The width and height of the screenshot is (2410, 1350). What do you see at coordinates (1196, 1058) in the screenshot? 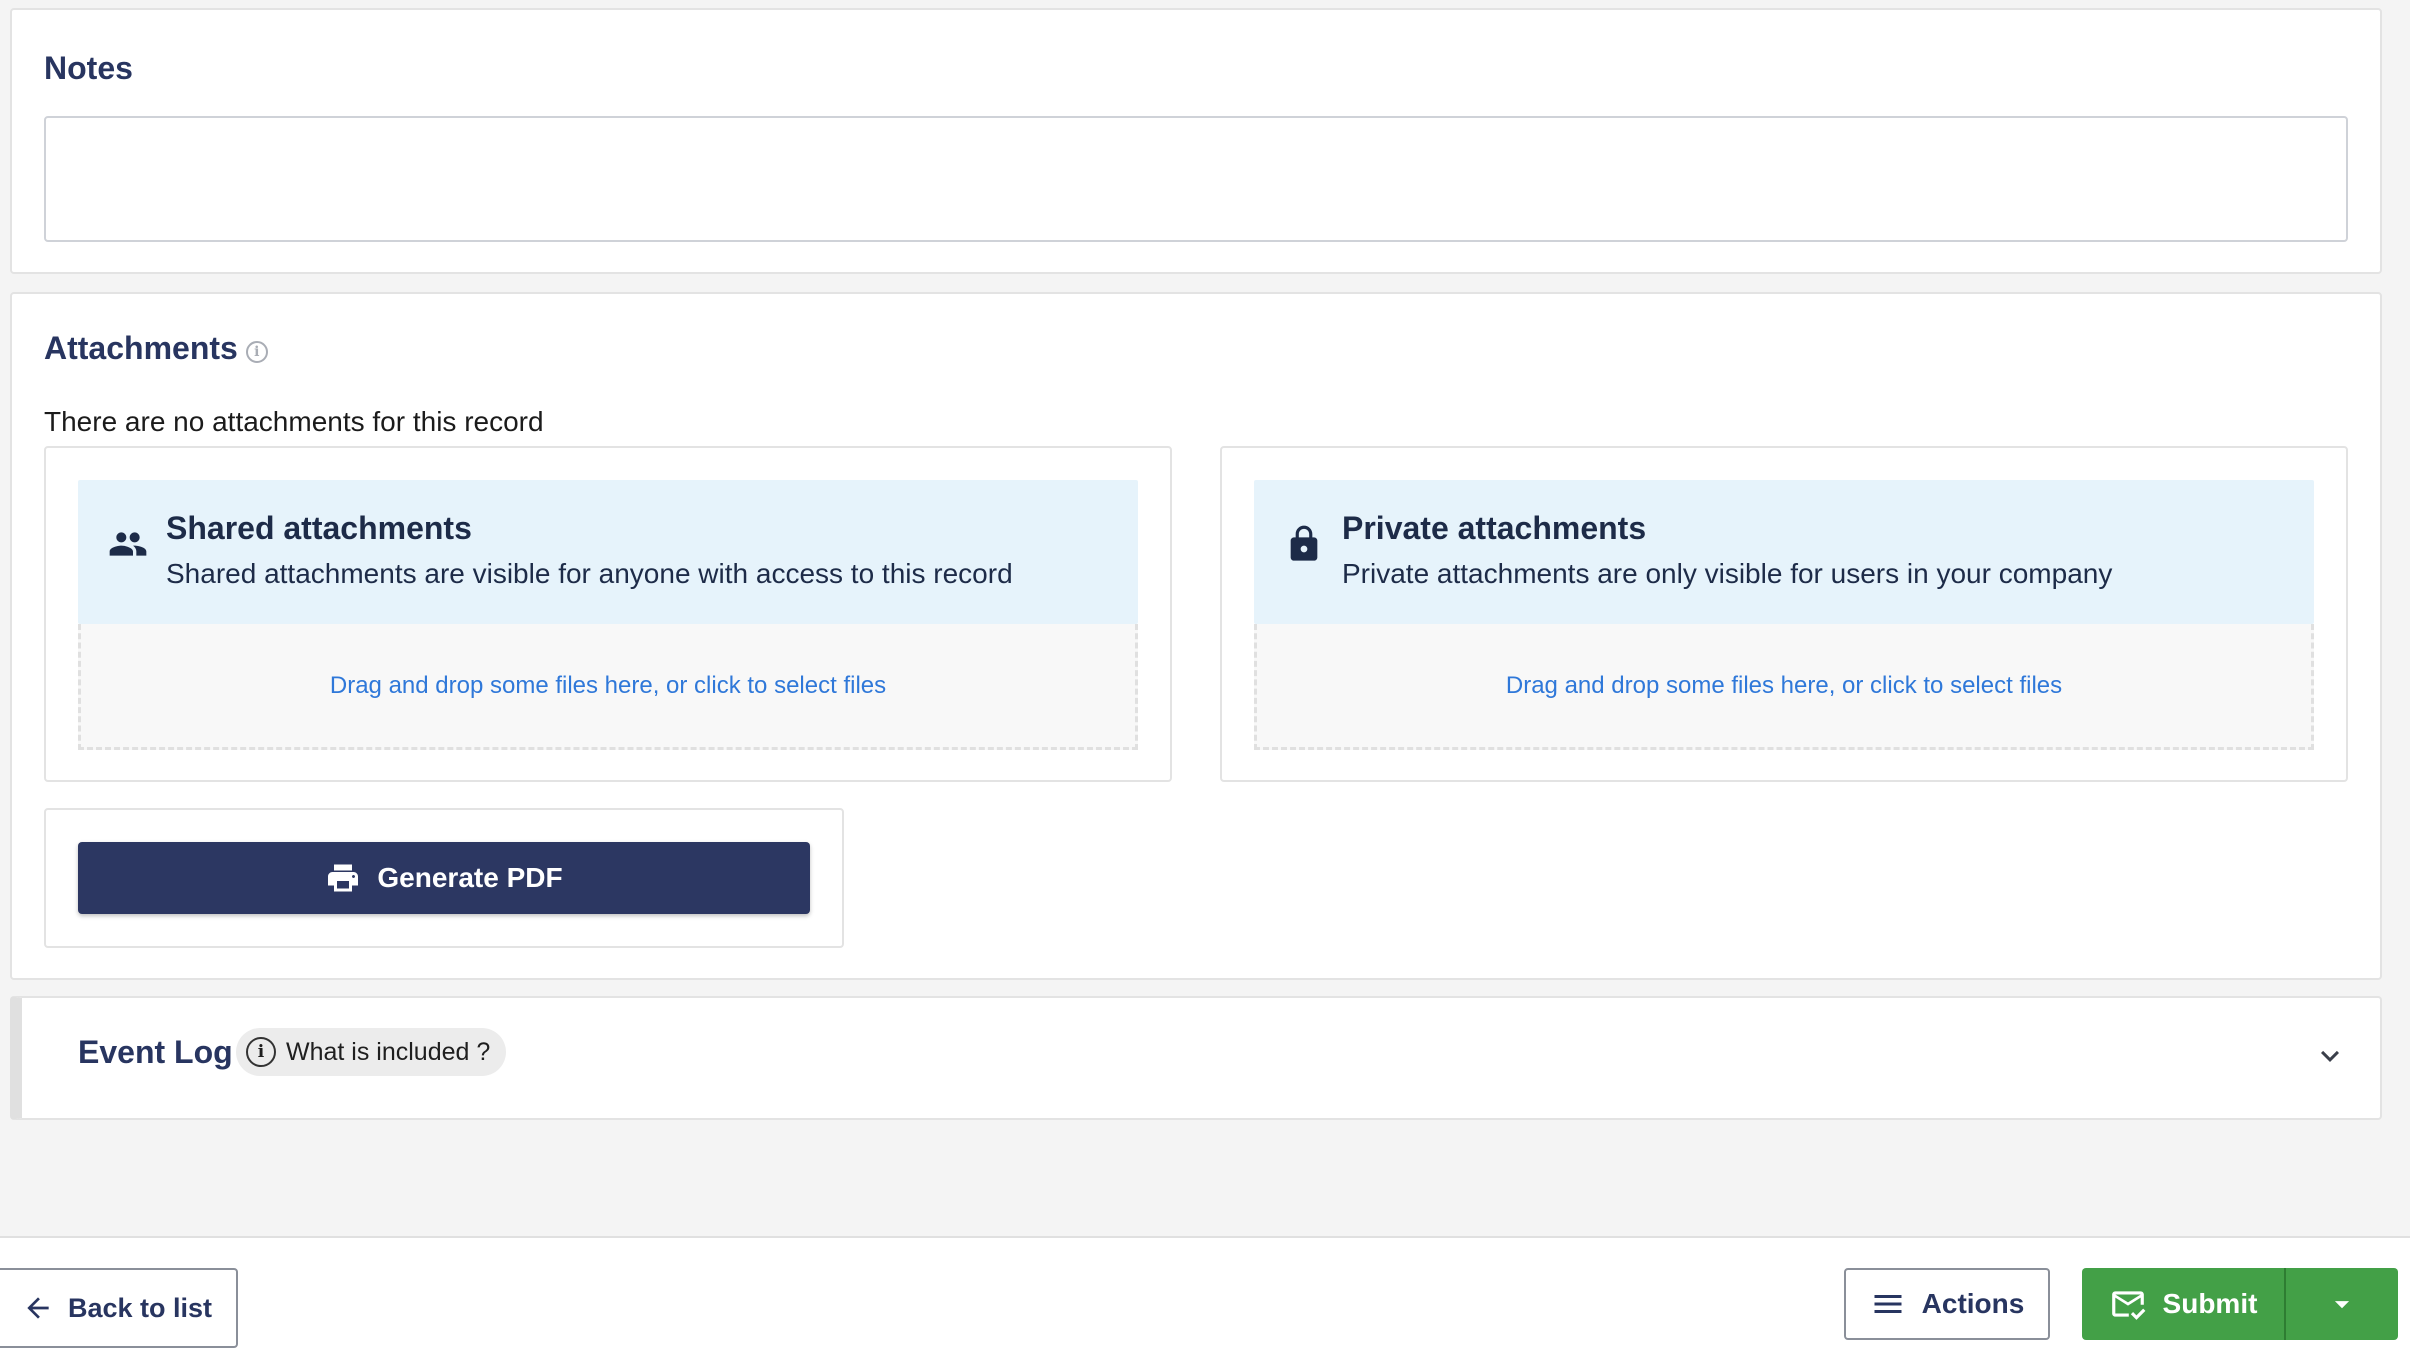
I see `event-log-section: Event Log i What is included ?` at bounding box center [1196, 1058].